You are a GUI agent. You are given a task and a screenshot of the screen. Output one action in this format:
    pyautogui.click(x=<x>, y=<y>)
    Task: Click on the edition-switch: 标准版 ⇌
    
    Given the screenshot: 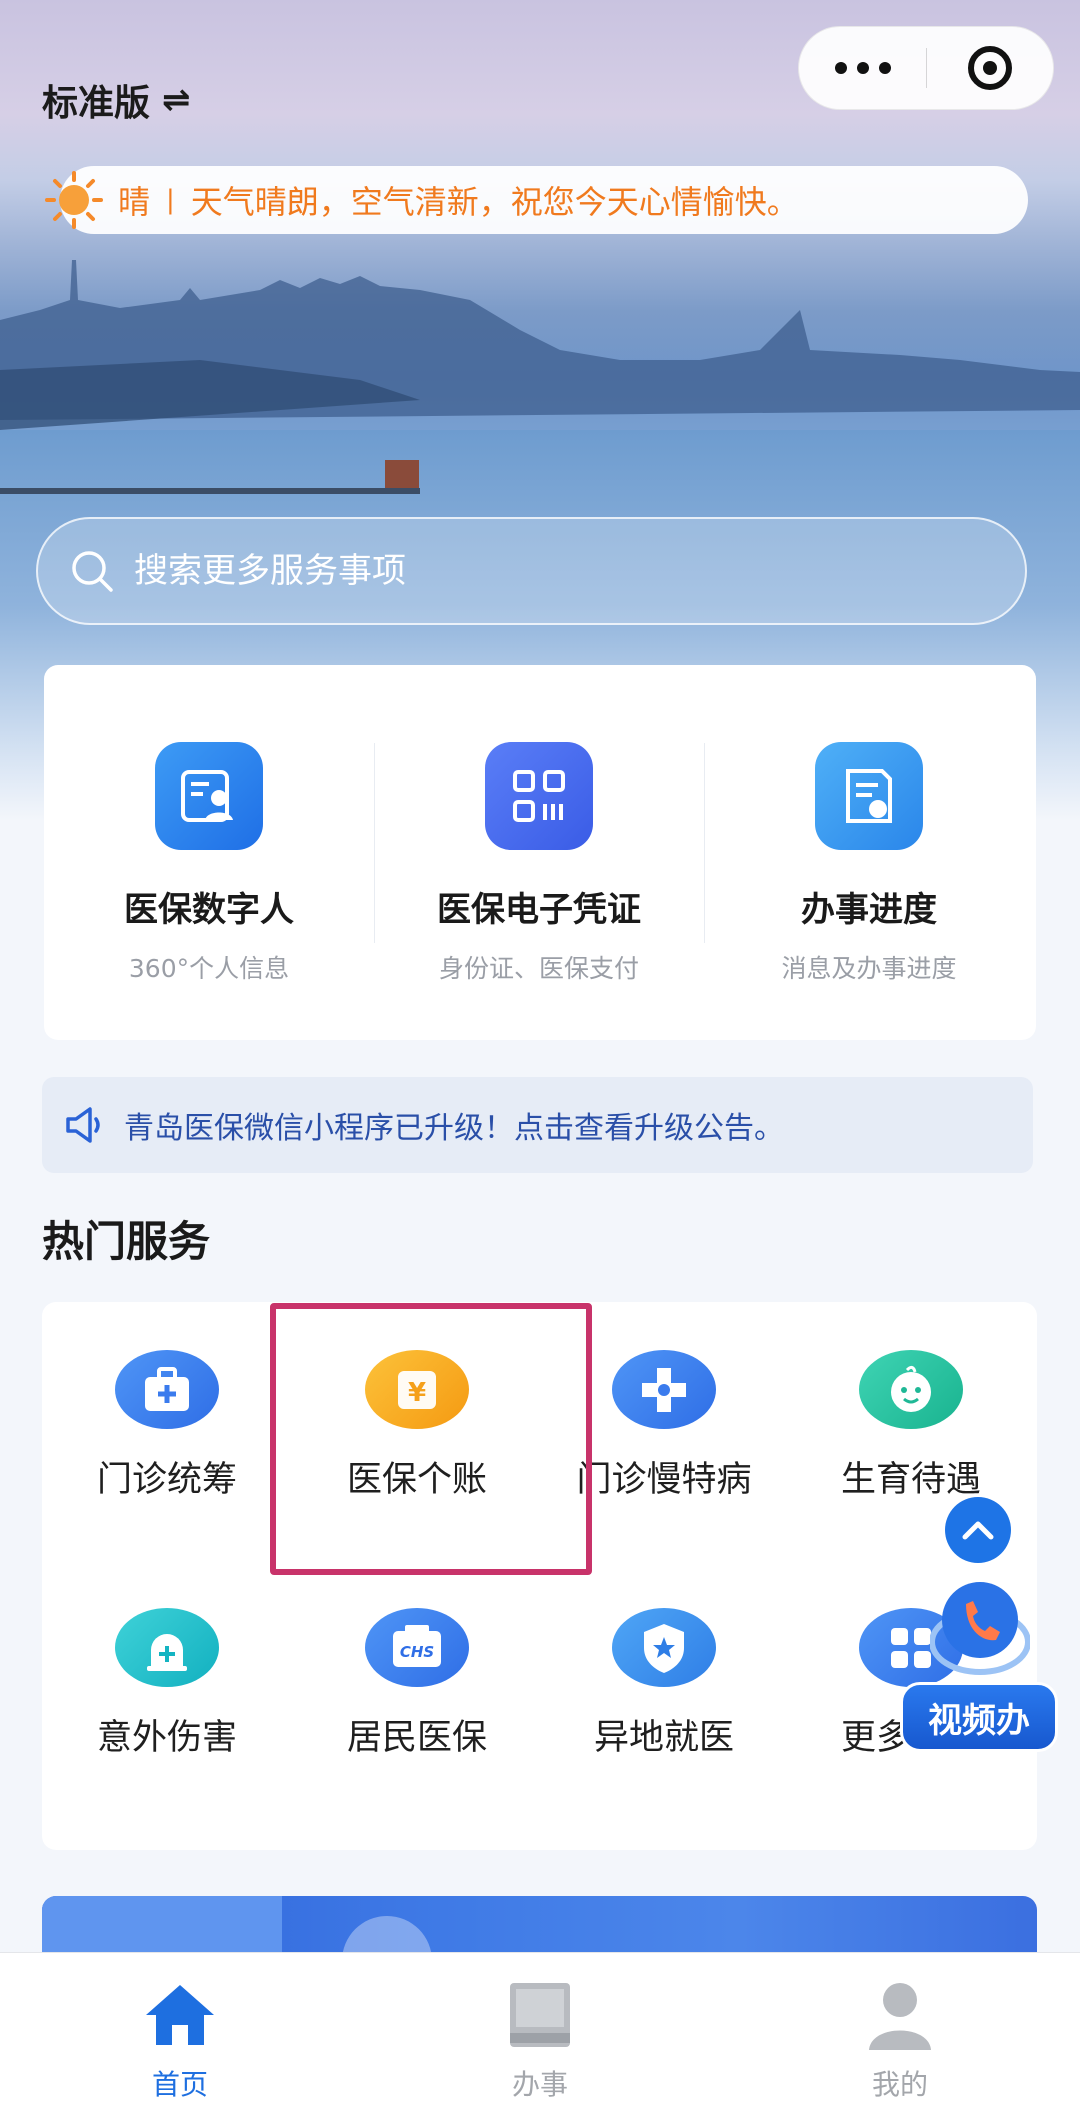 What is the action you would take?
    pyautogui.click(x=116, y=100)
    